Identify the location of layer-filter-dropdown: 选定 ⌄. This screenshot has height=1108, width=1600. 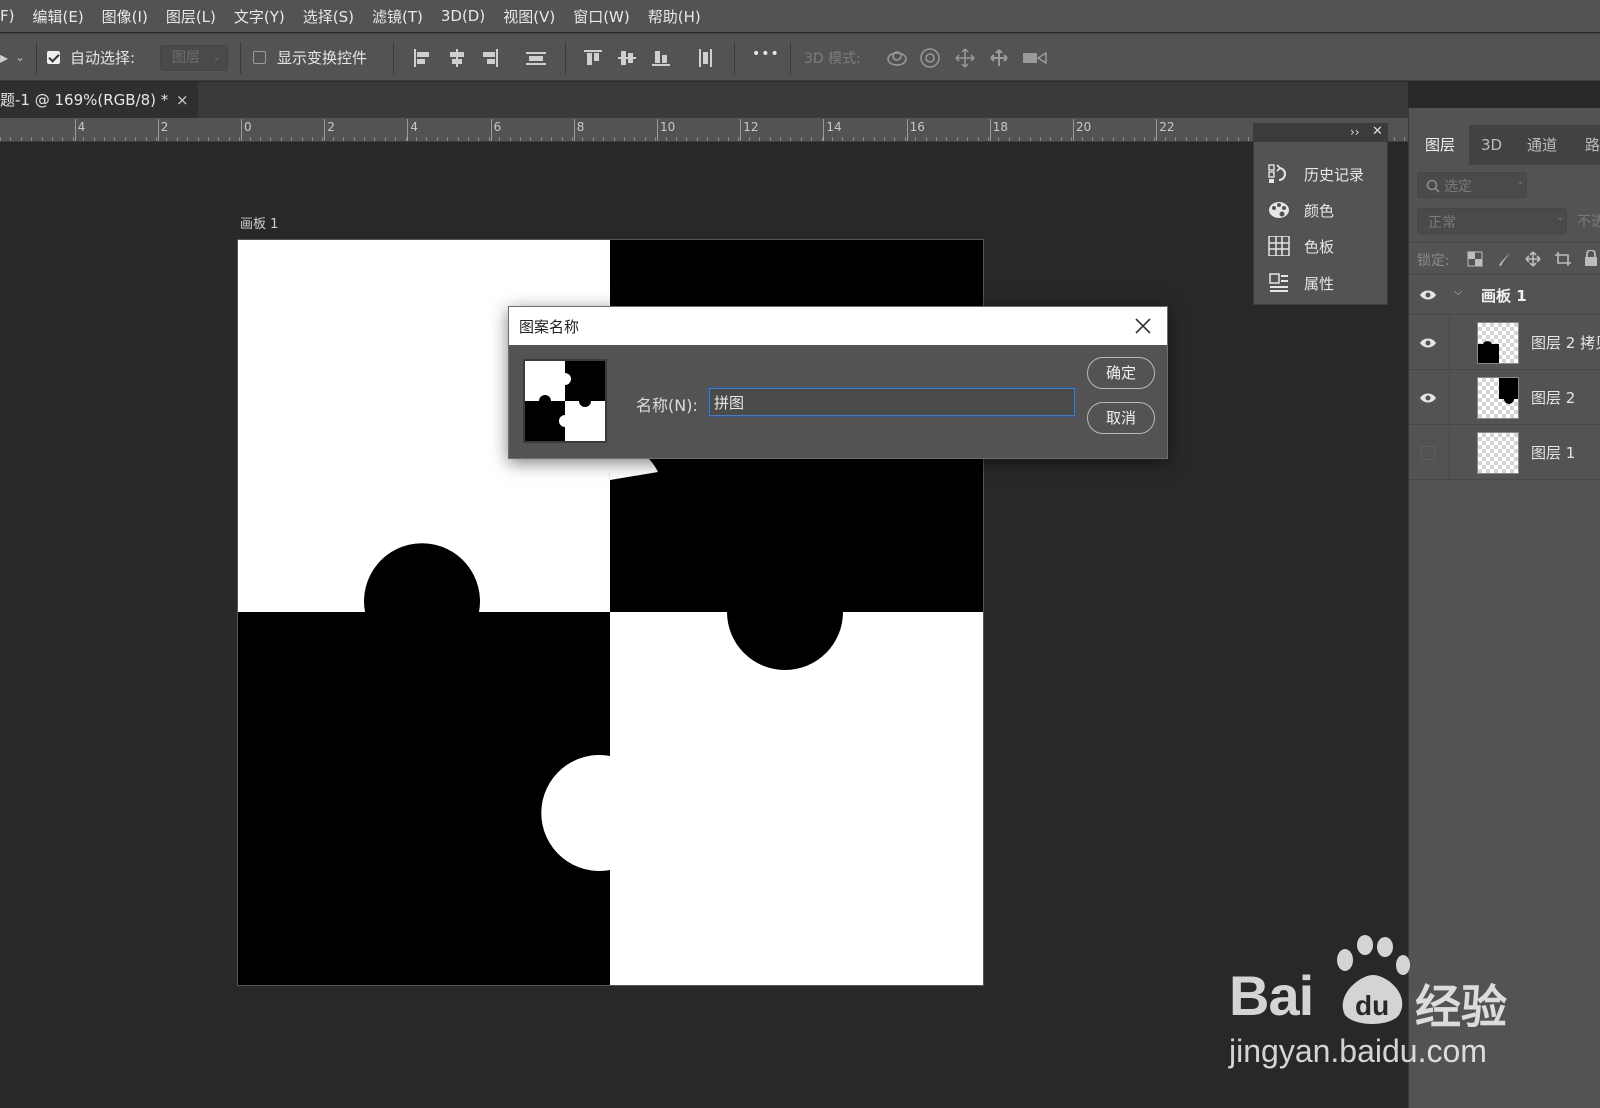
(1472, 185).